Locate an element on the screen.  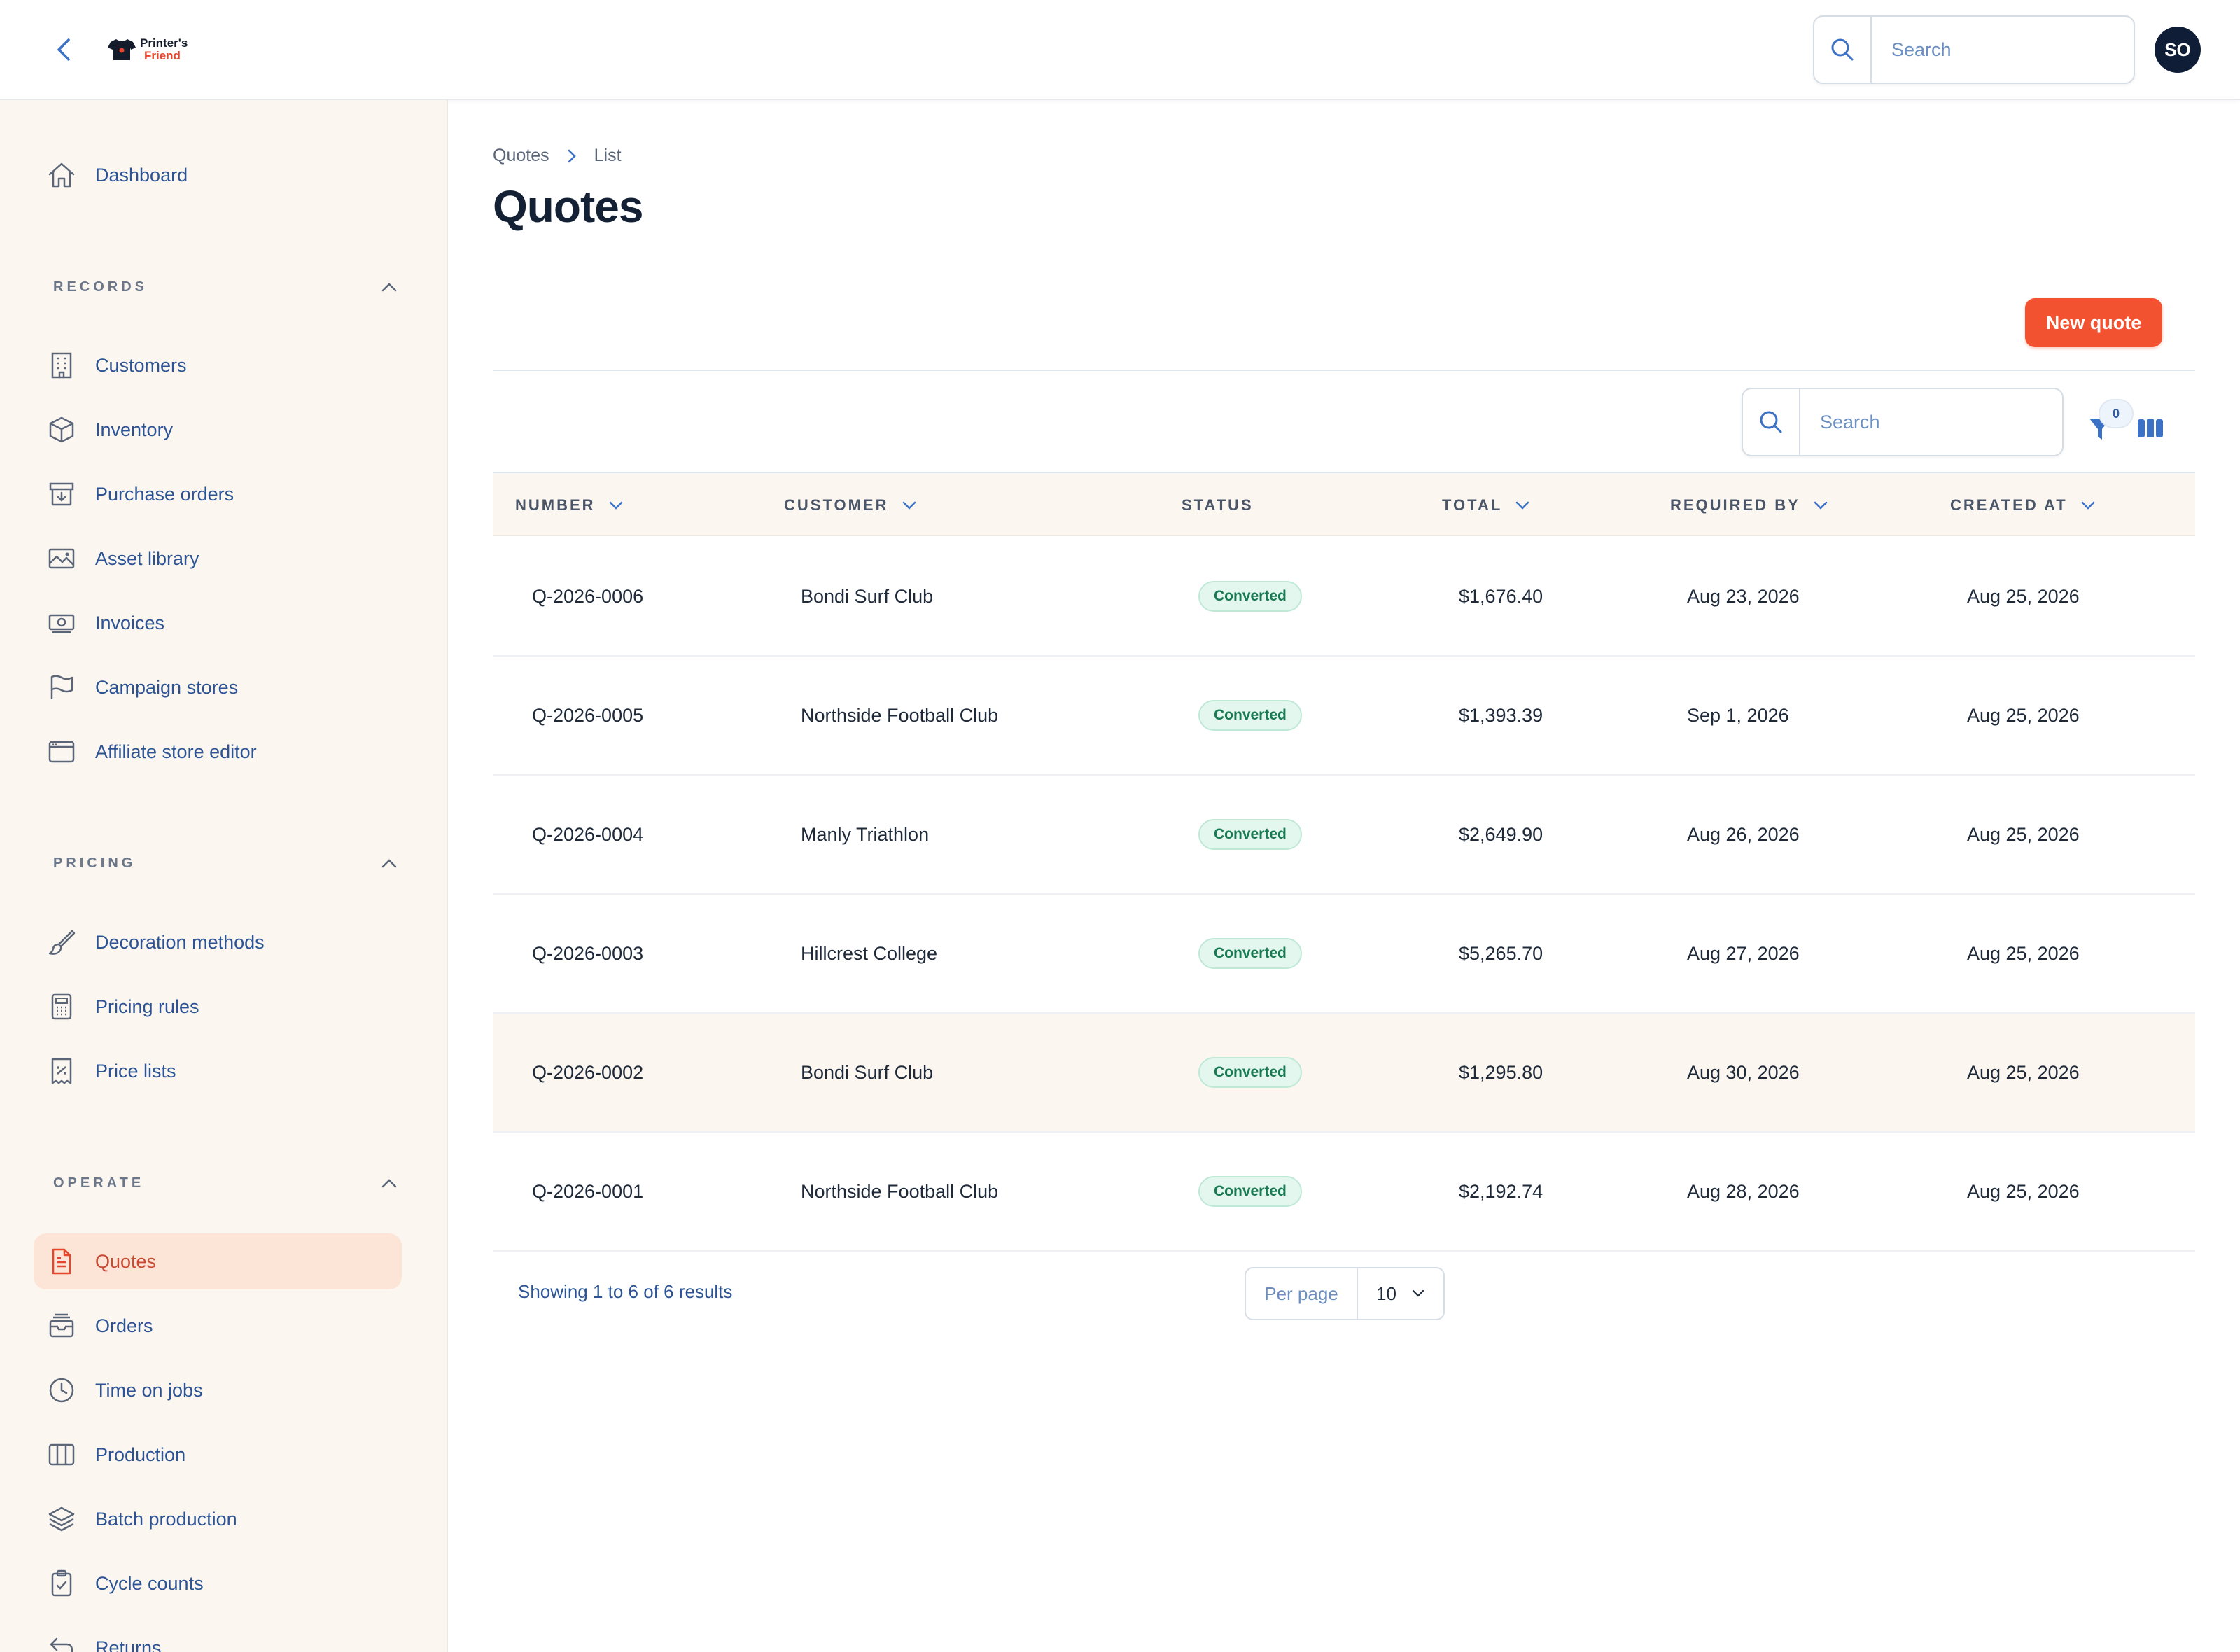
new-quote-button: New quote is located at coordinates (2093, 322).